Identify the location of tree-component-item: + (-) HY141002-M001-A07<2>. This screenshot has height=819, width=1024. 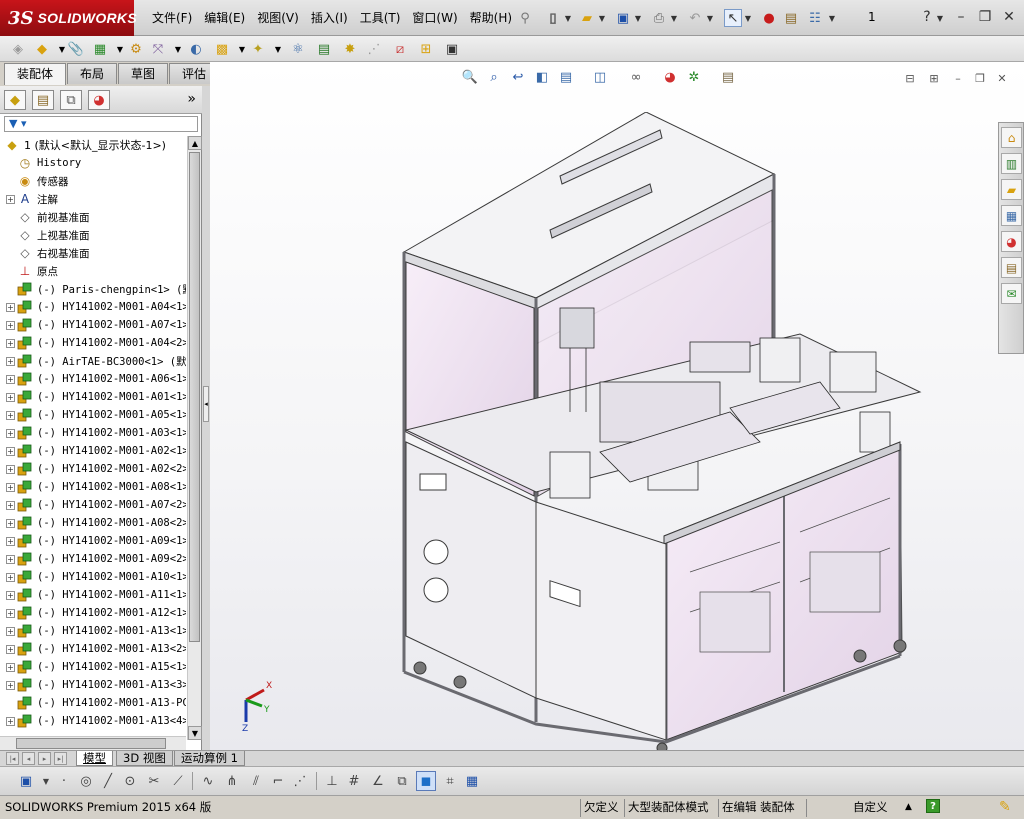
(93, 505).